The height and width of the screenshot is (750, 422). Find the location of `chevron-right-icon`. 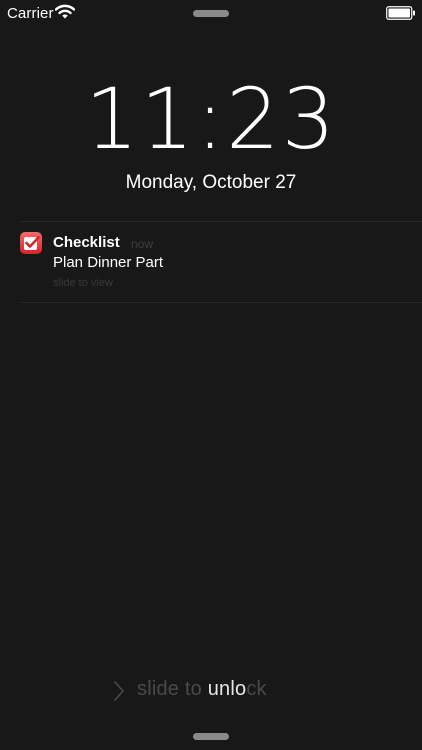

chevron-right-icon is located at coordinates (119, 691).